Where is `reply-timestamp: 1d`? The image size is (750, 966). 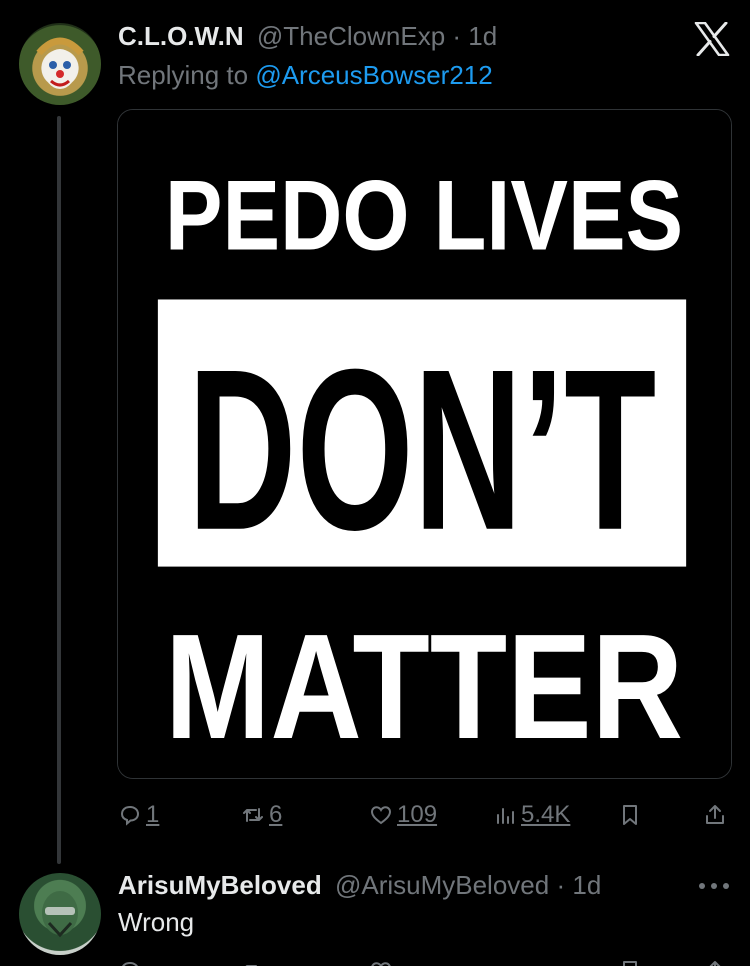
reply-timestamp: 1d is located at coordinates (586, 885).